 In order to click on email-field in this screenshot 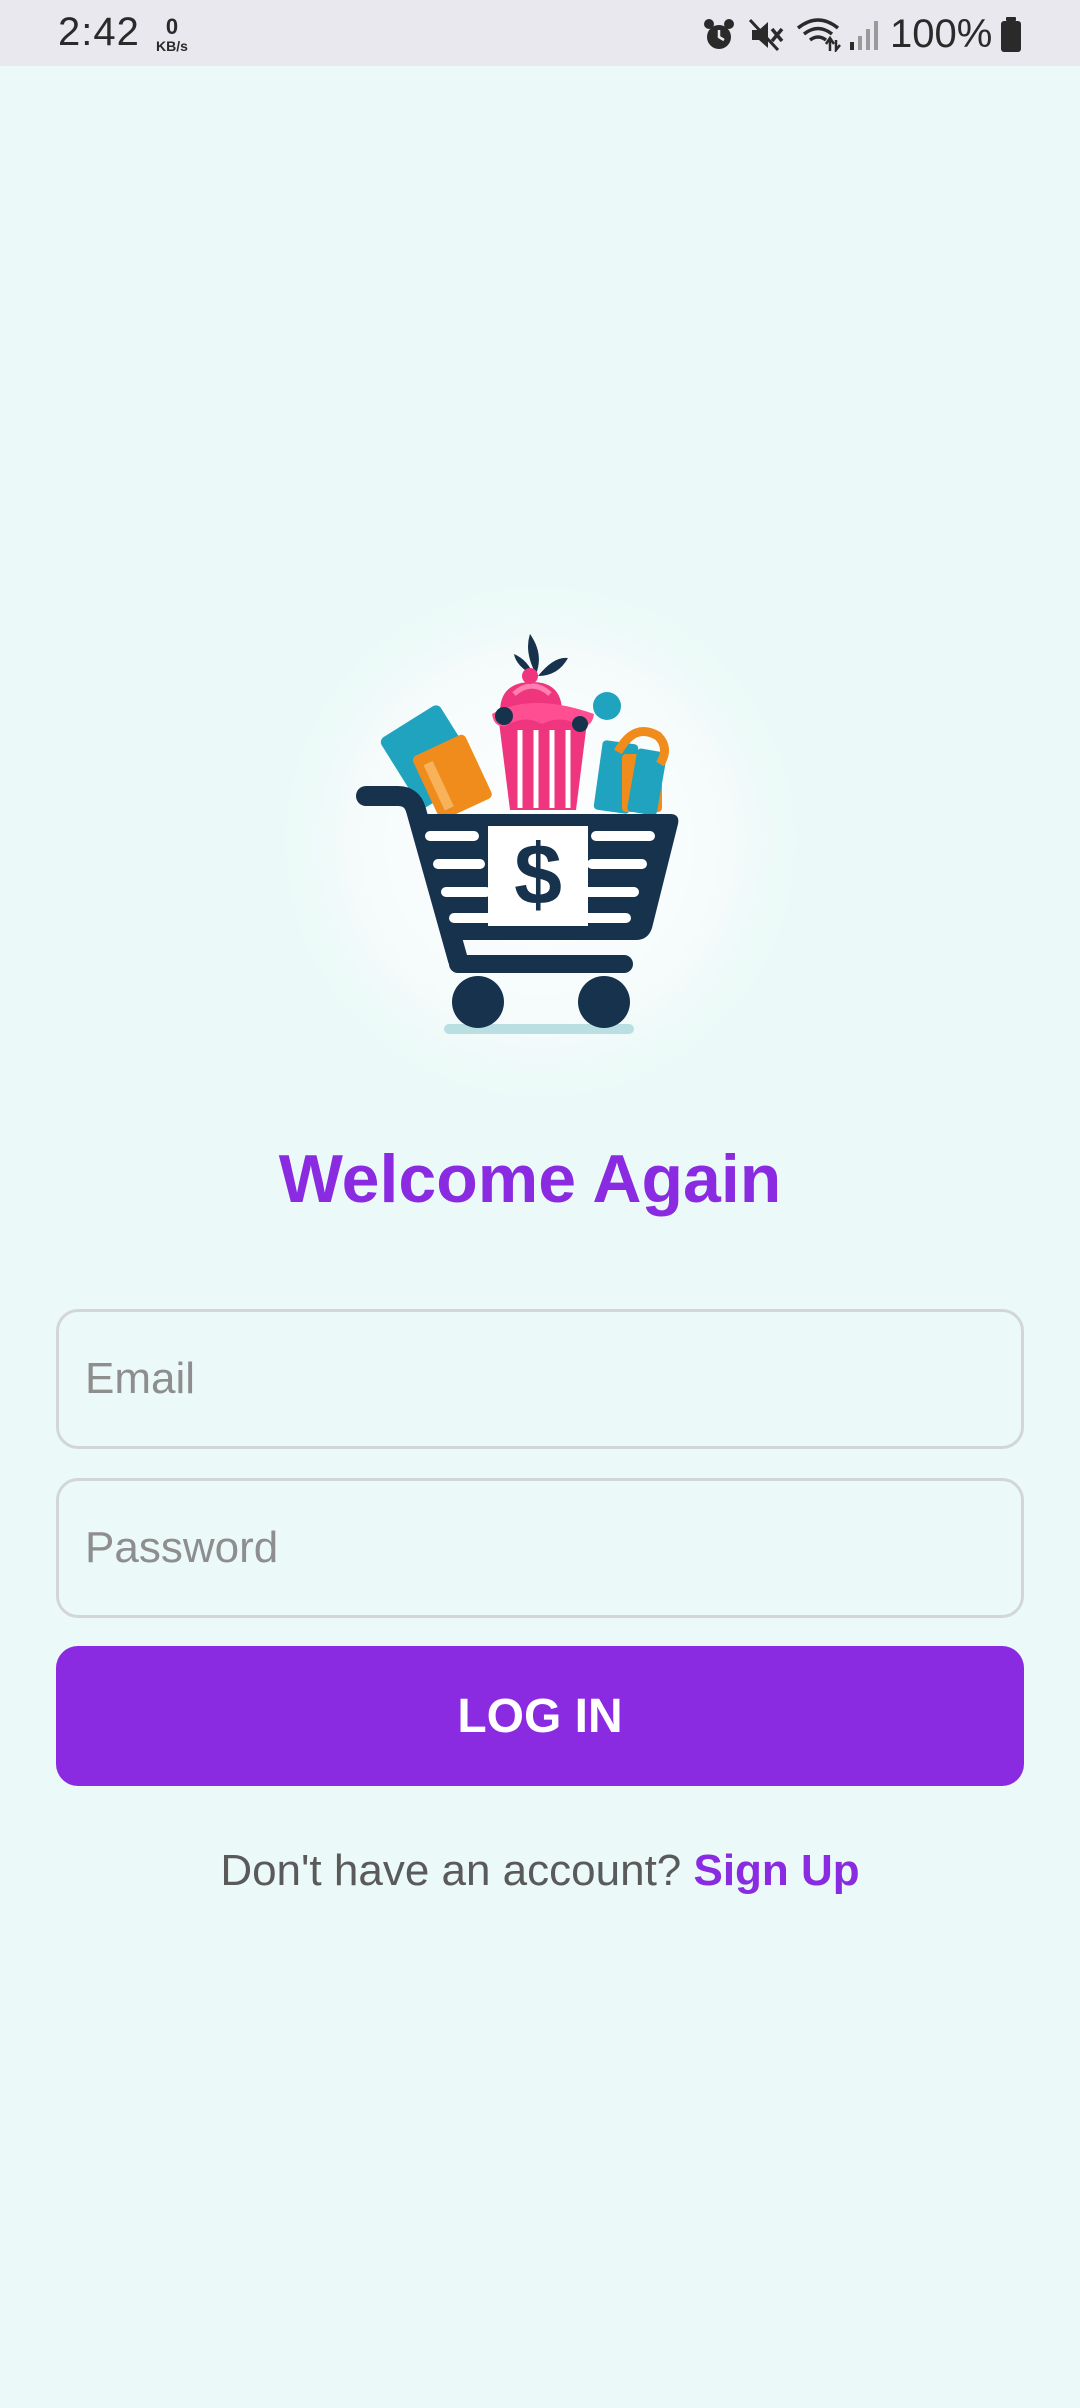, I will do `click(540, 1379)`.